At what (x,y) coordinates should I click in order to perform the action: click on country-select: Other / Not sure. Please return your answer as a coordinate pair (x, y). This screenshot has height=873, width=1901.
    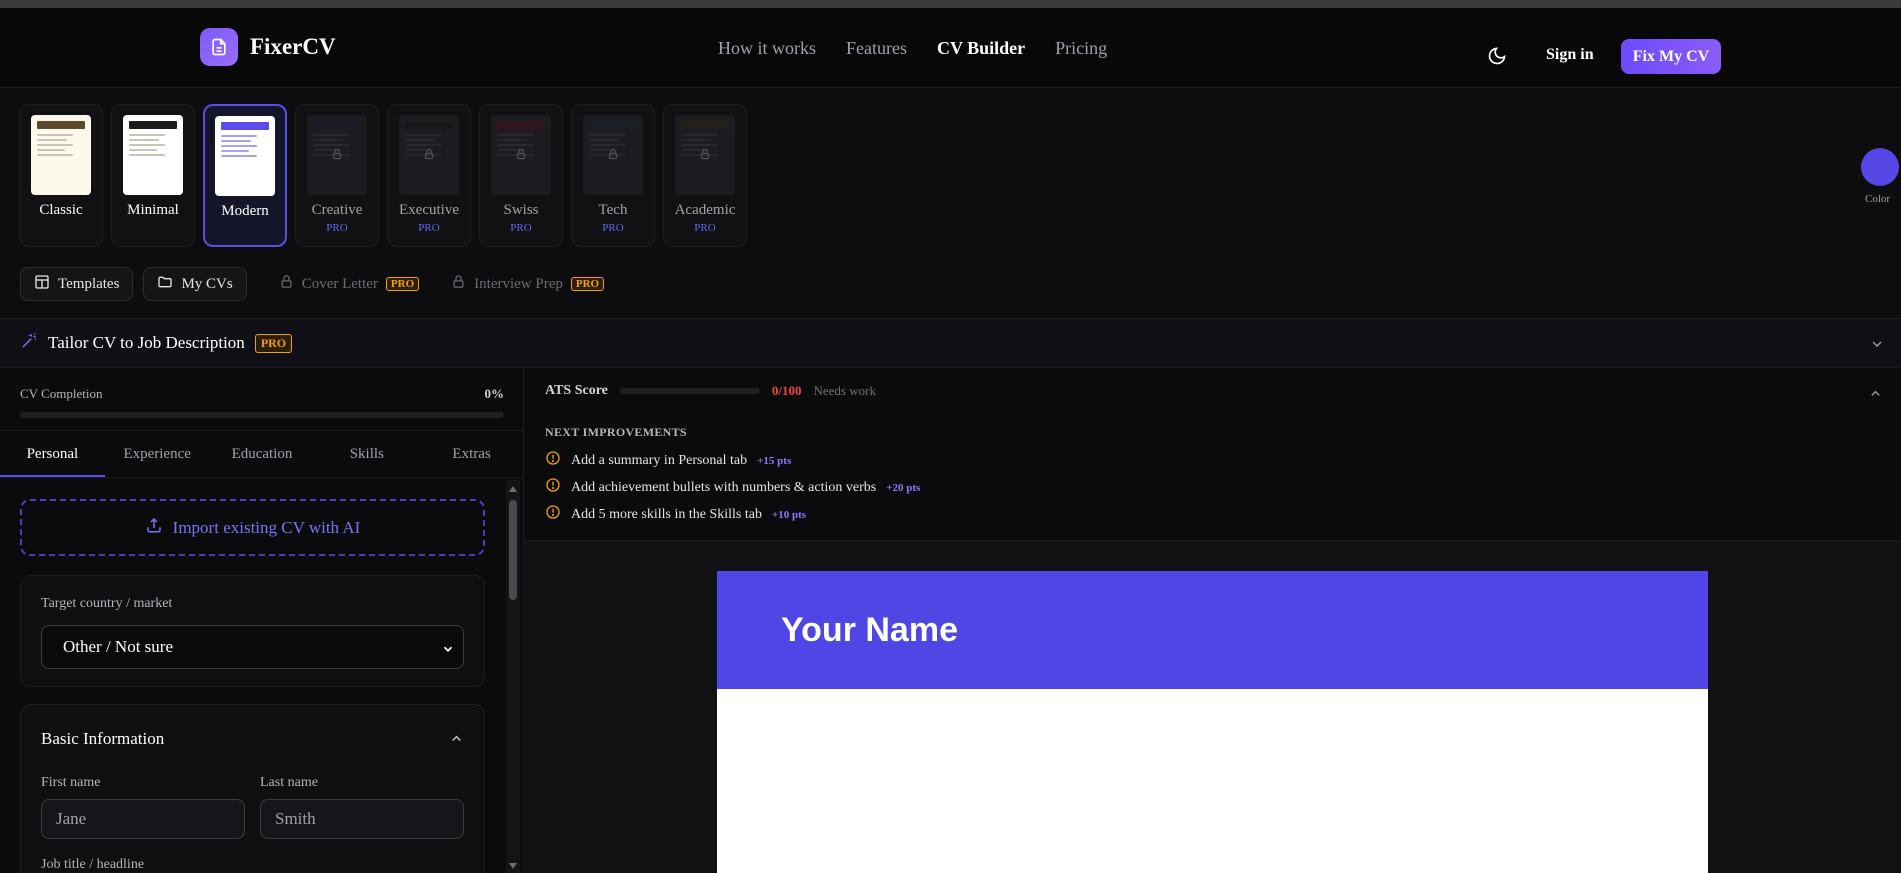
    Looking at the image, I should click on (252, 647).